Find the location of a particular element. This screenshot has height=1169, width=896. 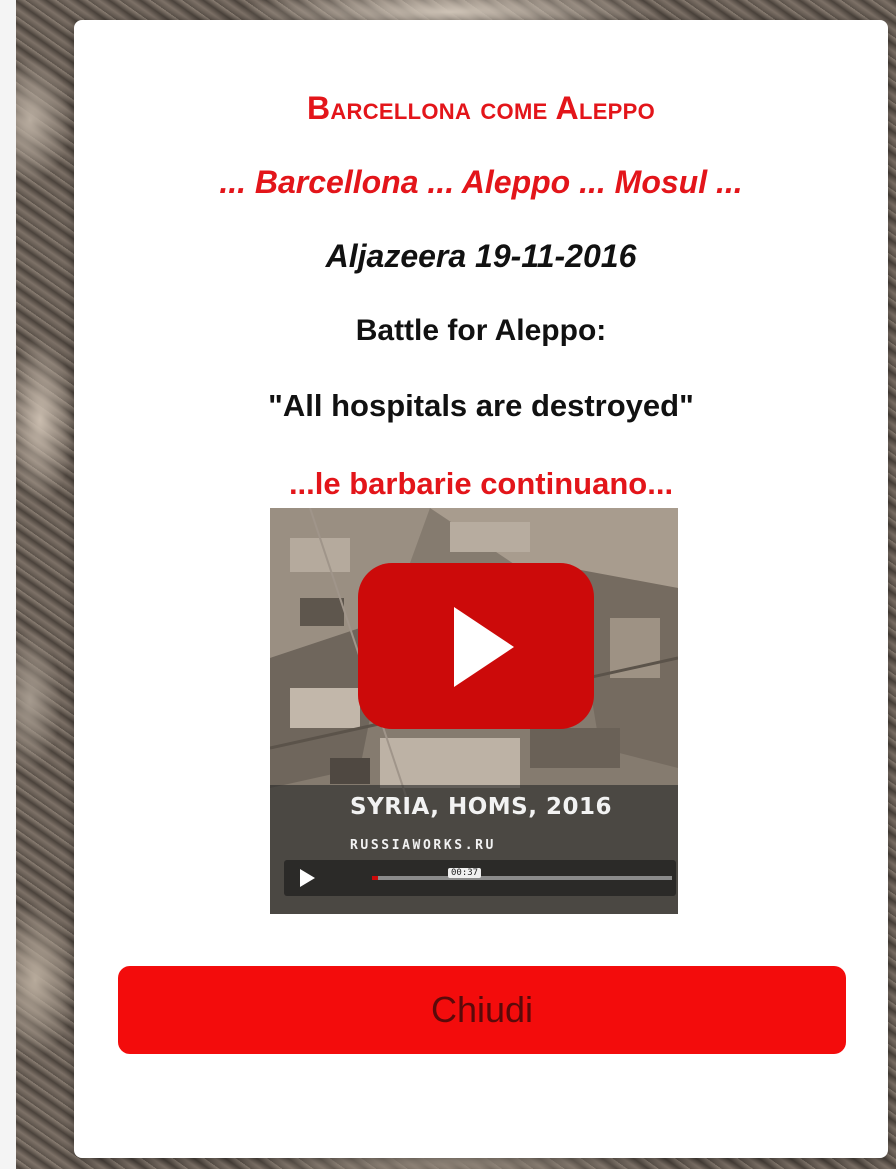

video-caption-site: RUSSIAWORKS.RU is located at coordinates (423, 845).